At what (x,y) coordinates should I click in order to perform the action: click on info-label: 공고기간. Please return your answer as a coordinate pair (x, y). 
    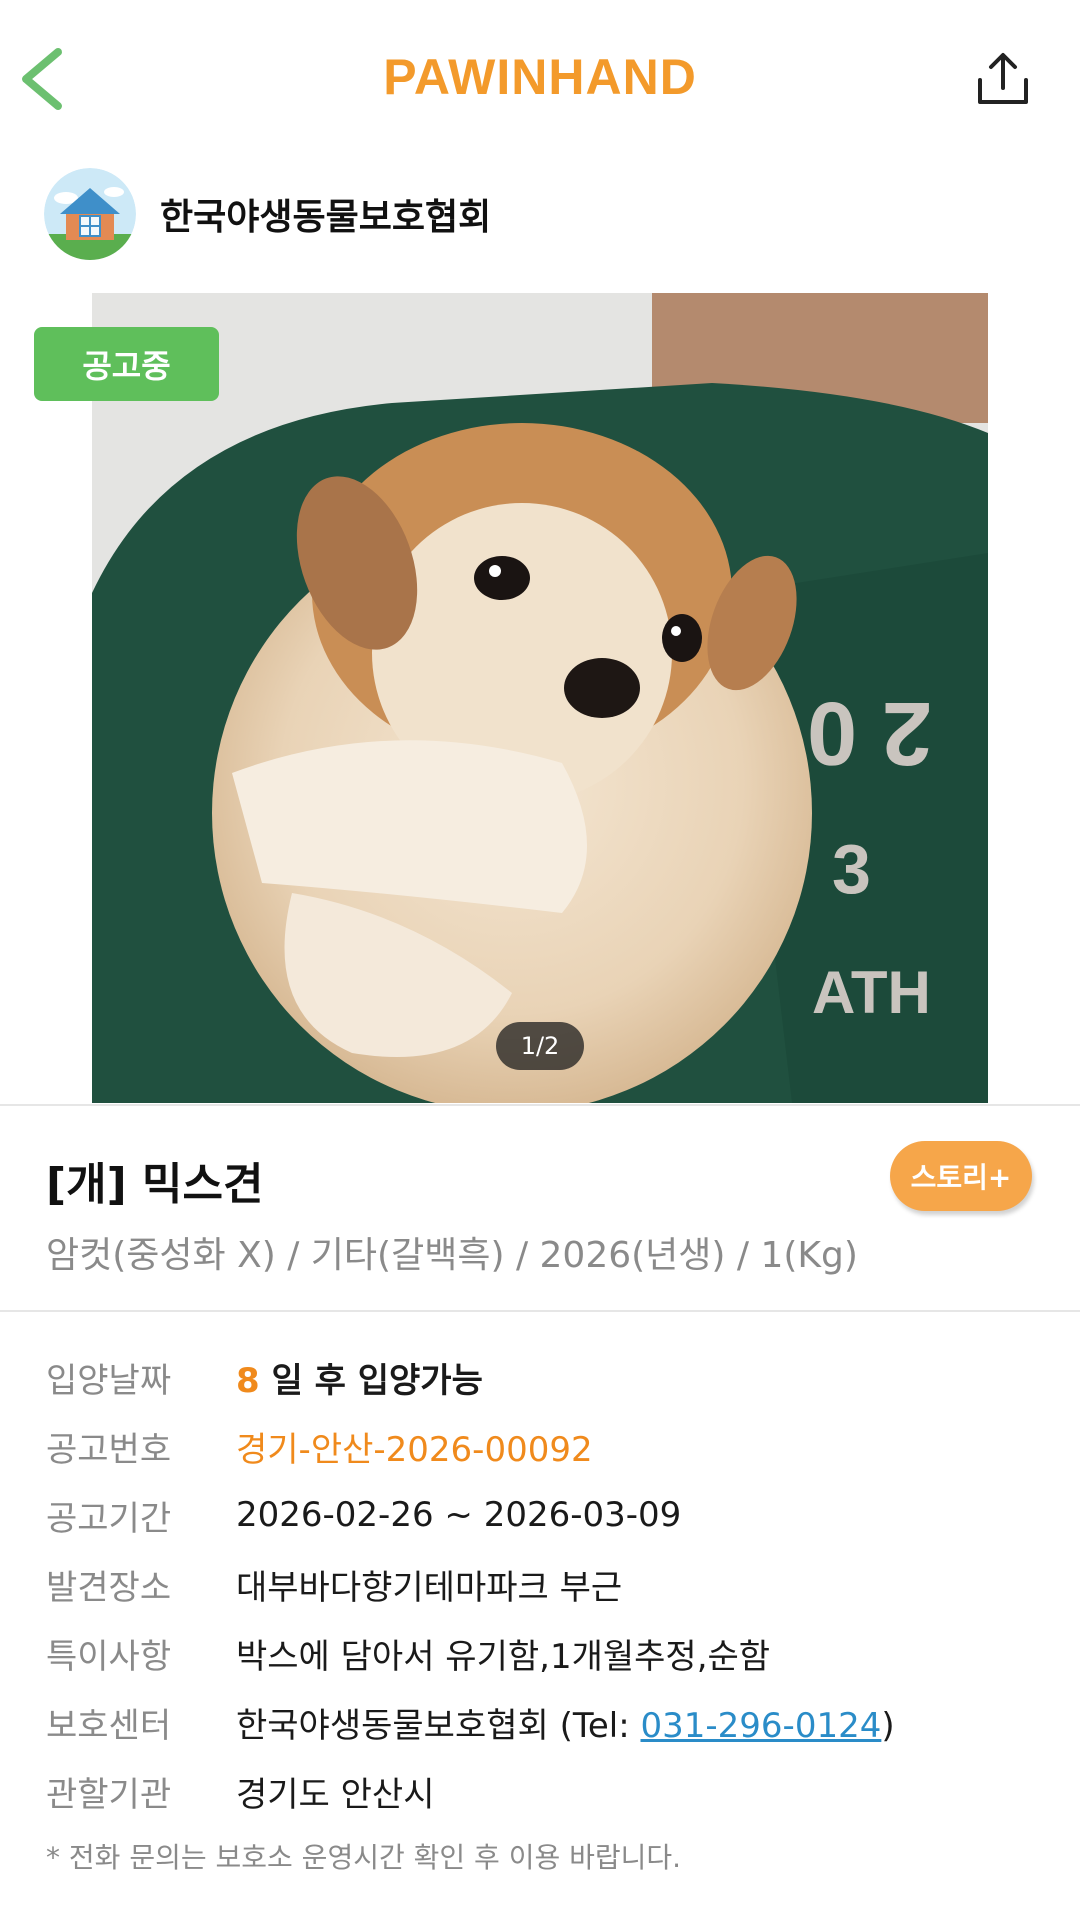
    Looking at the image, I should click on (109, 1518).